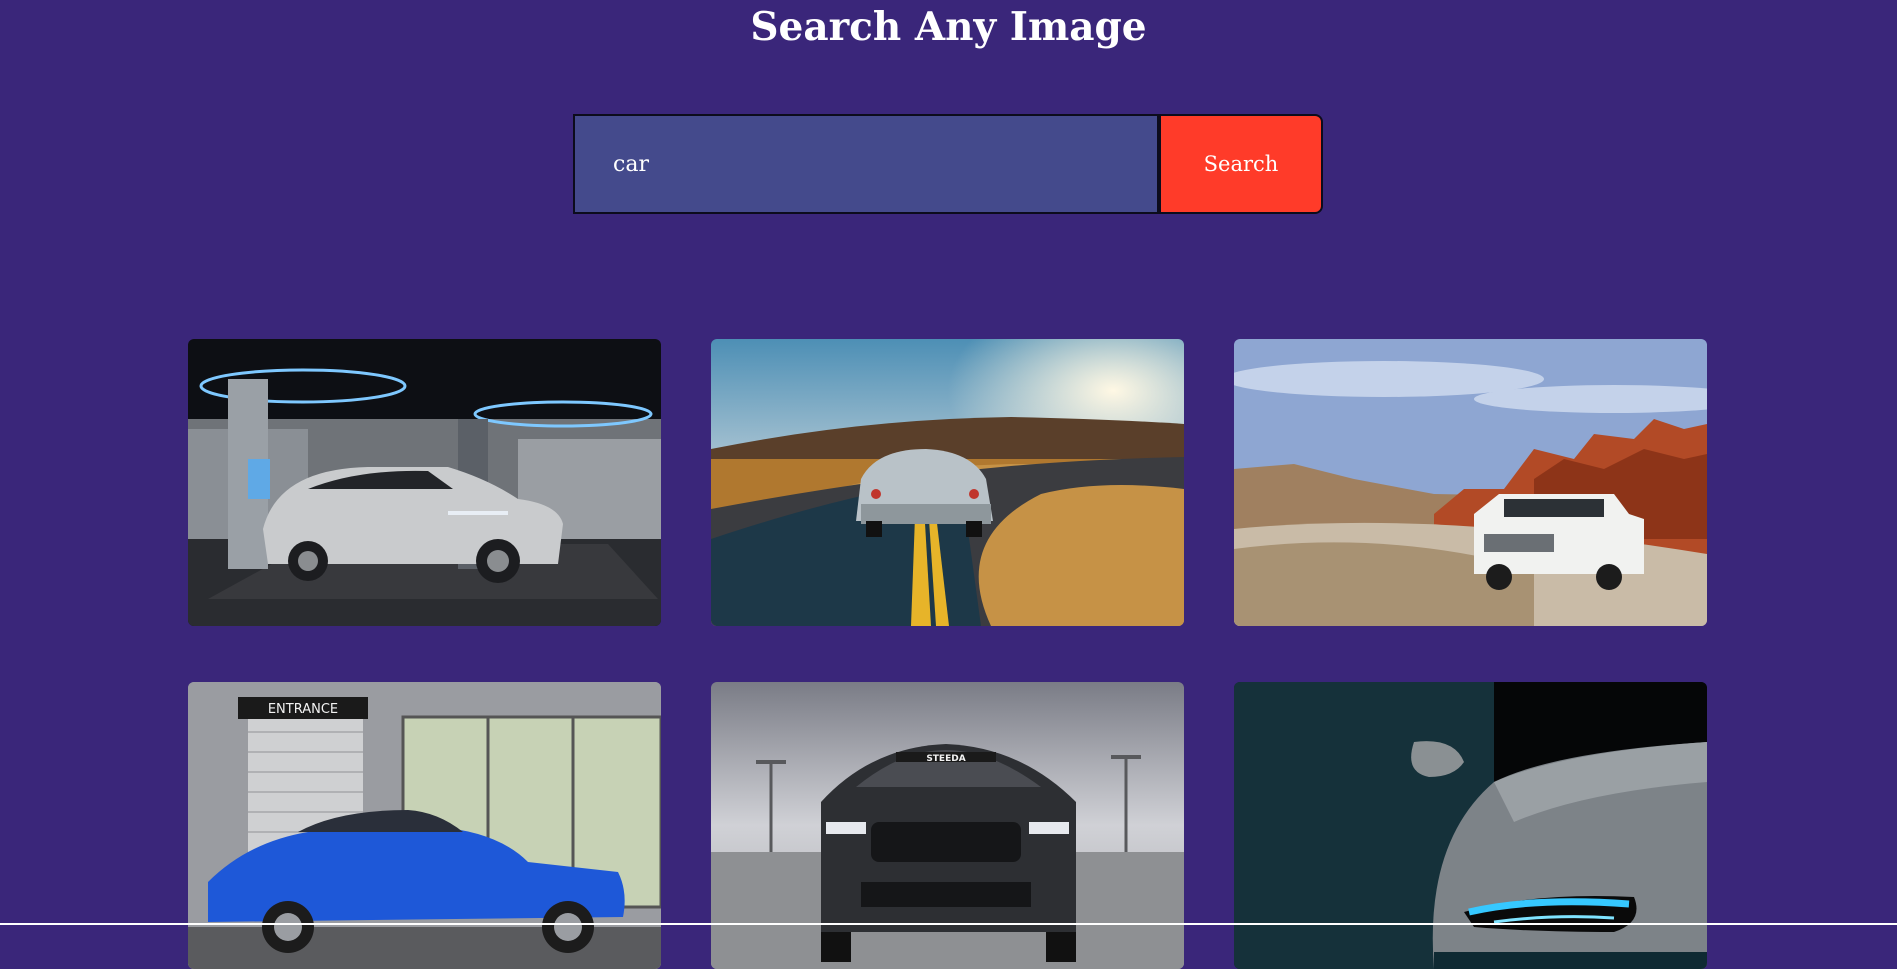 The image size is (1897, 969). I want to click on search-button: Search, so click(1240, 164).